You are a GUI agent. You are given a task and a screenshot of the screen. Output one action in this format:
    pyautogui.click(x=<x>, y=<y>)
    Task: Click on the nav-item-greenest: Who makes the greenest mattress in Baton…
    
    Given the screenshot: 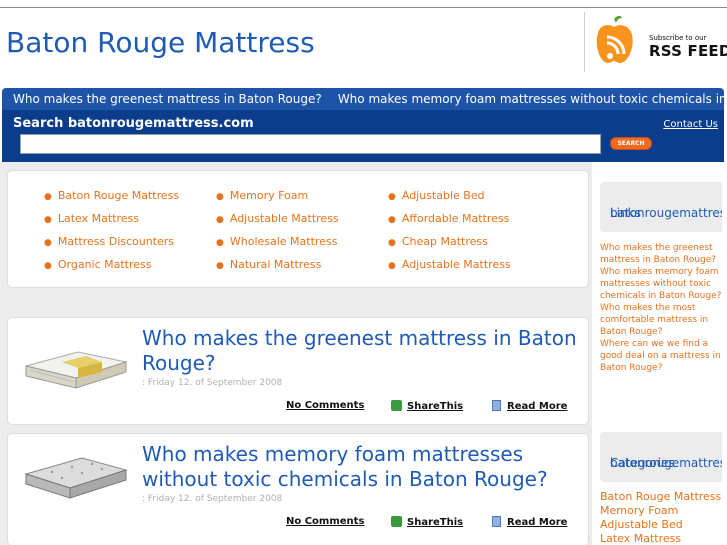 What is the action you would take?
    pyautogui.click(x=167, y=99)
    